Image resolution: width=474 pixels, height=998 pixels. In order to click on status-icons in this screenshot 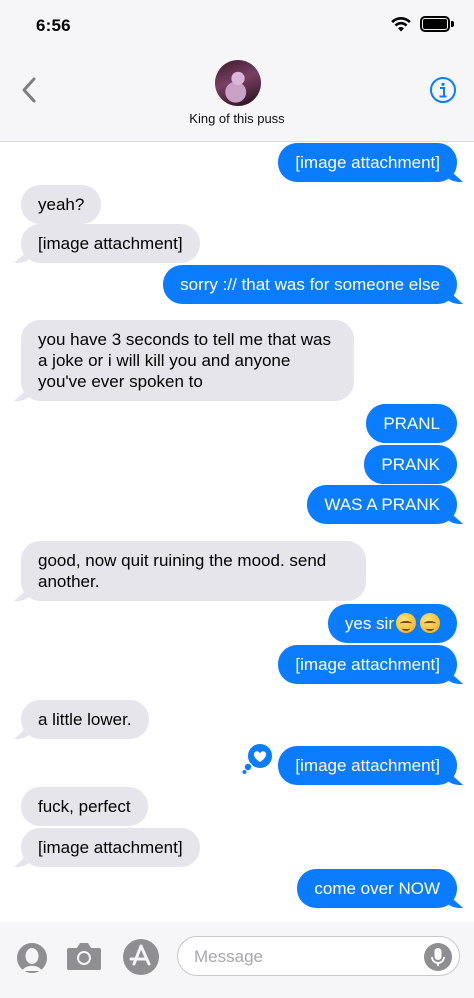, I will do `click(422, 24)`.